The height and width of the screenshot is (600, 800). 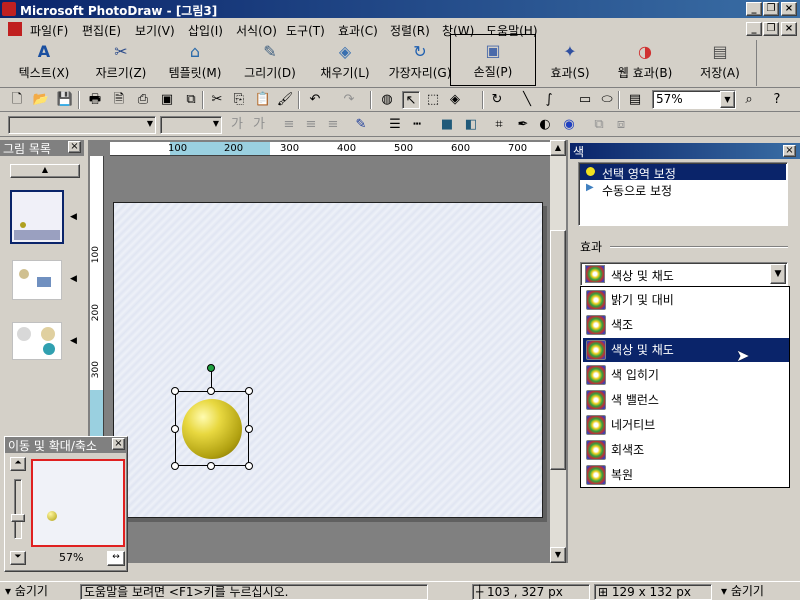 I want to click on zoom-out-icon: ⏷, so click(x=18, y=558).